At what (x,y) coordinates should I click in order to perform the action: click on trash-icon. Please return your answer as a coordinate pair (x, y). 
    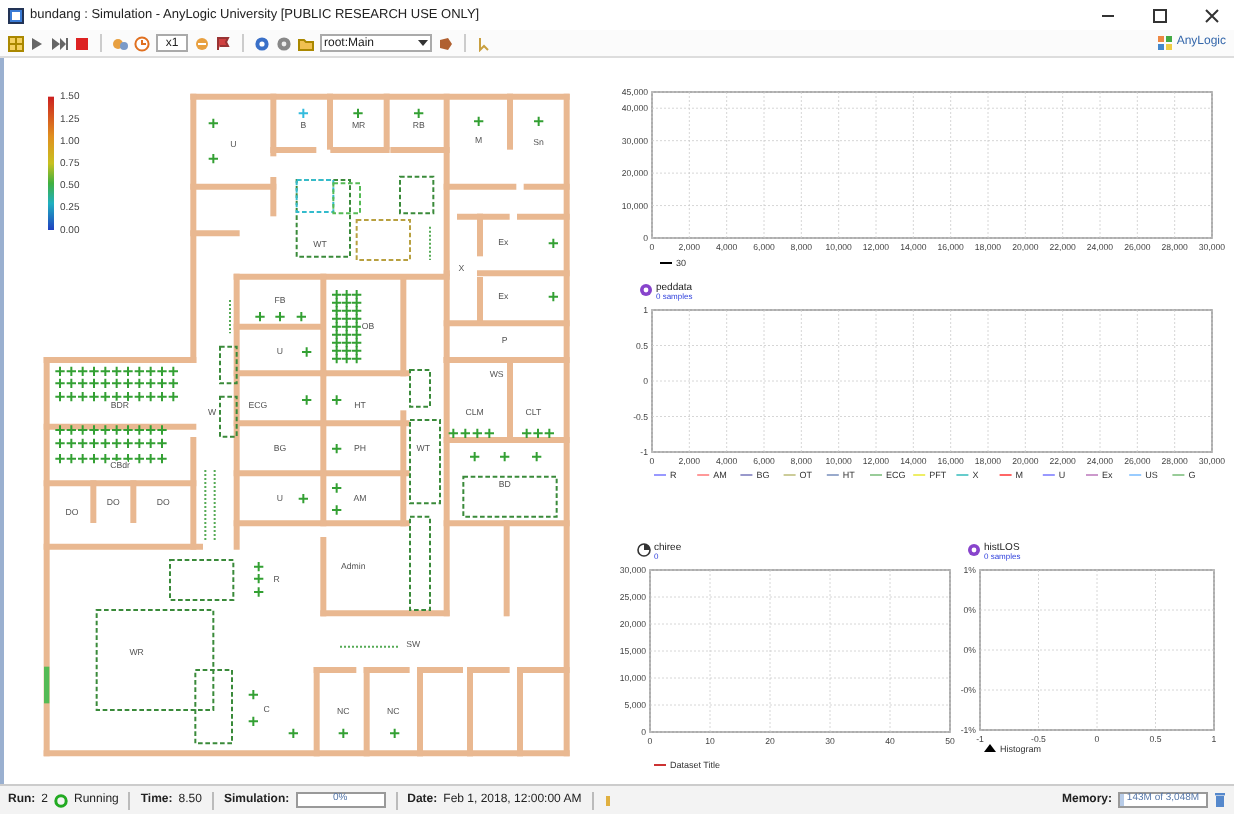
    Looking at the image, I should click on (1220, 800).